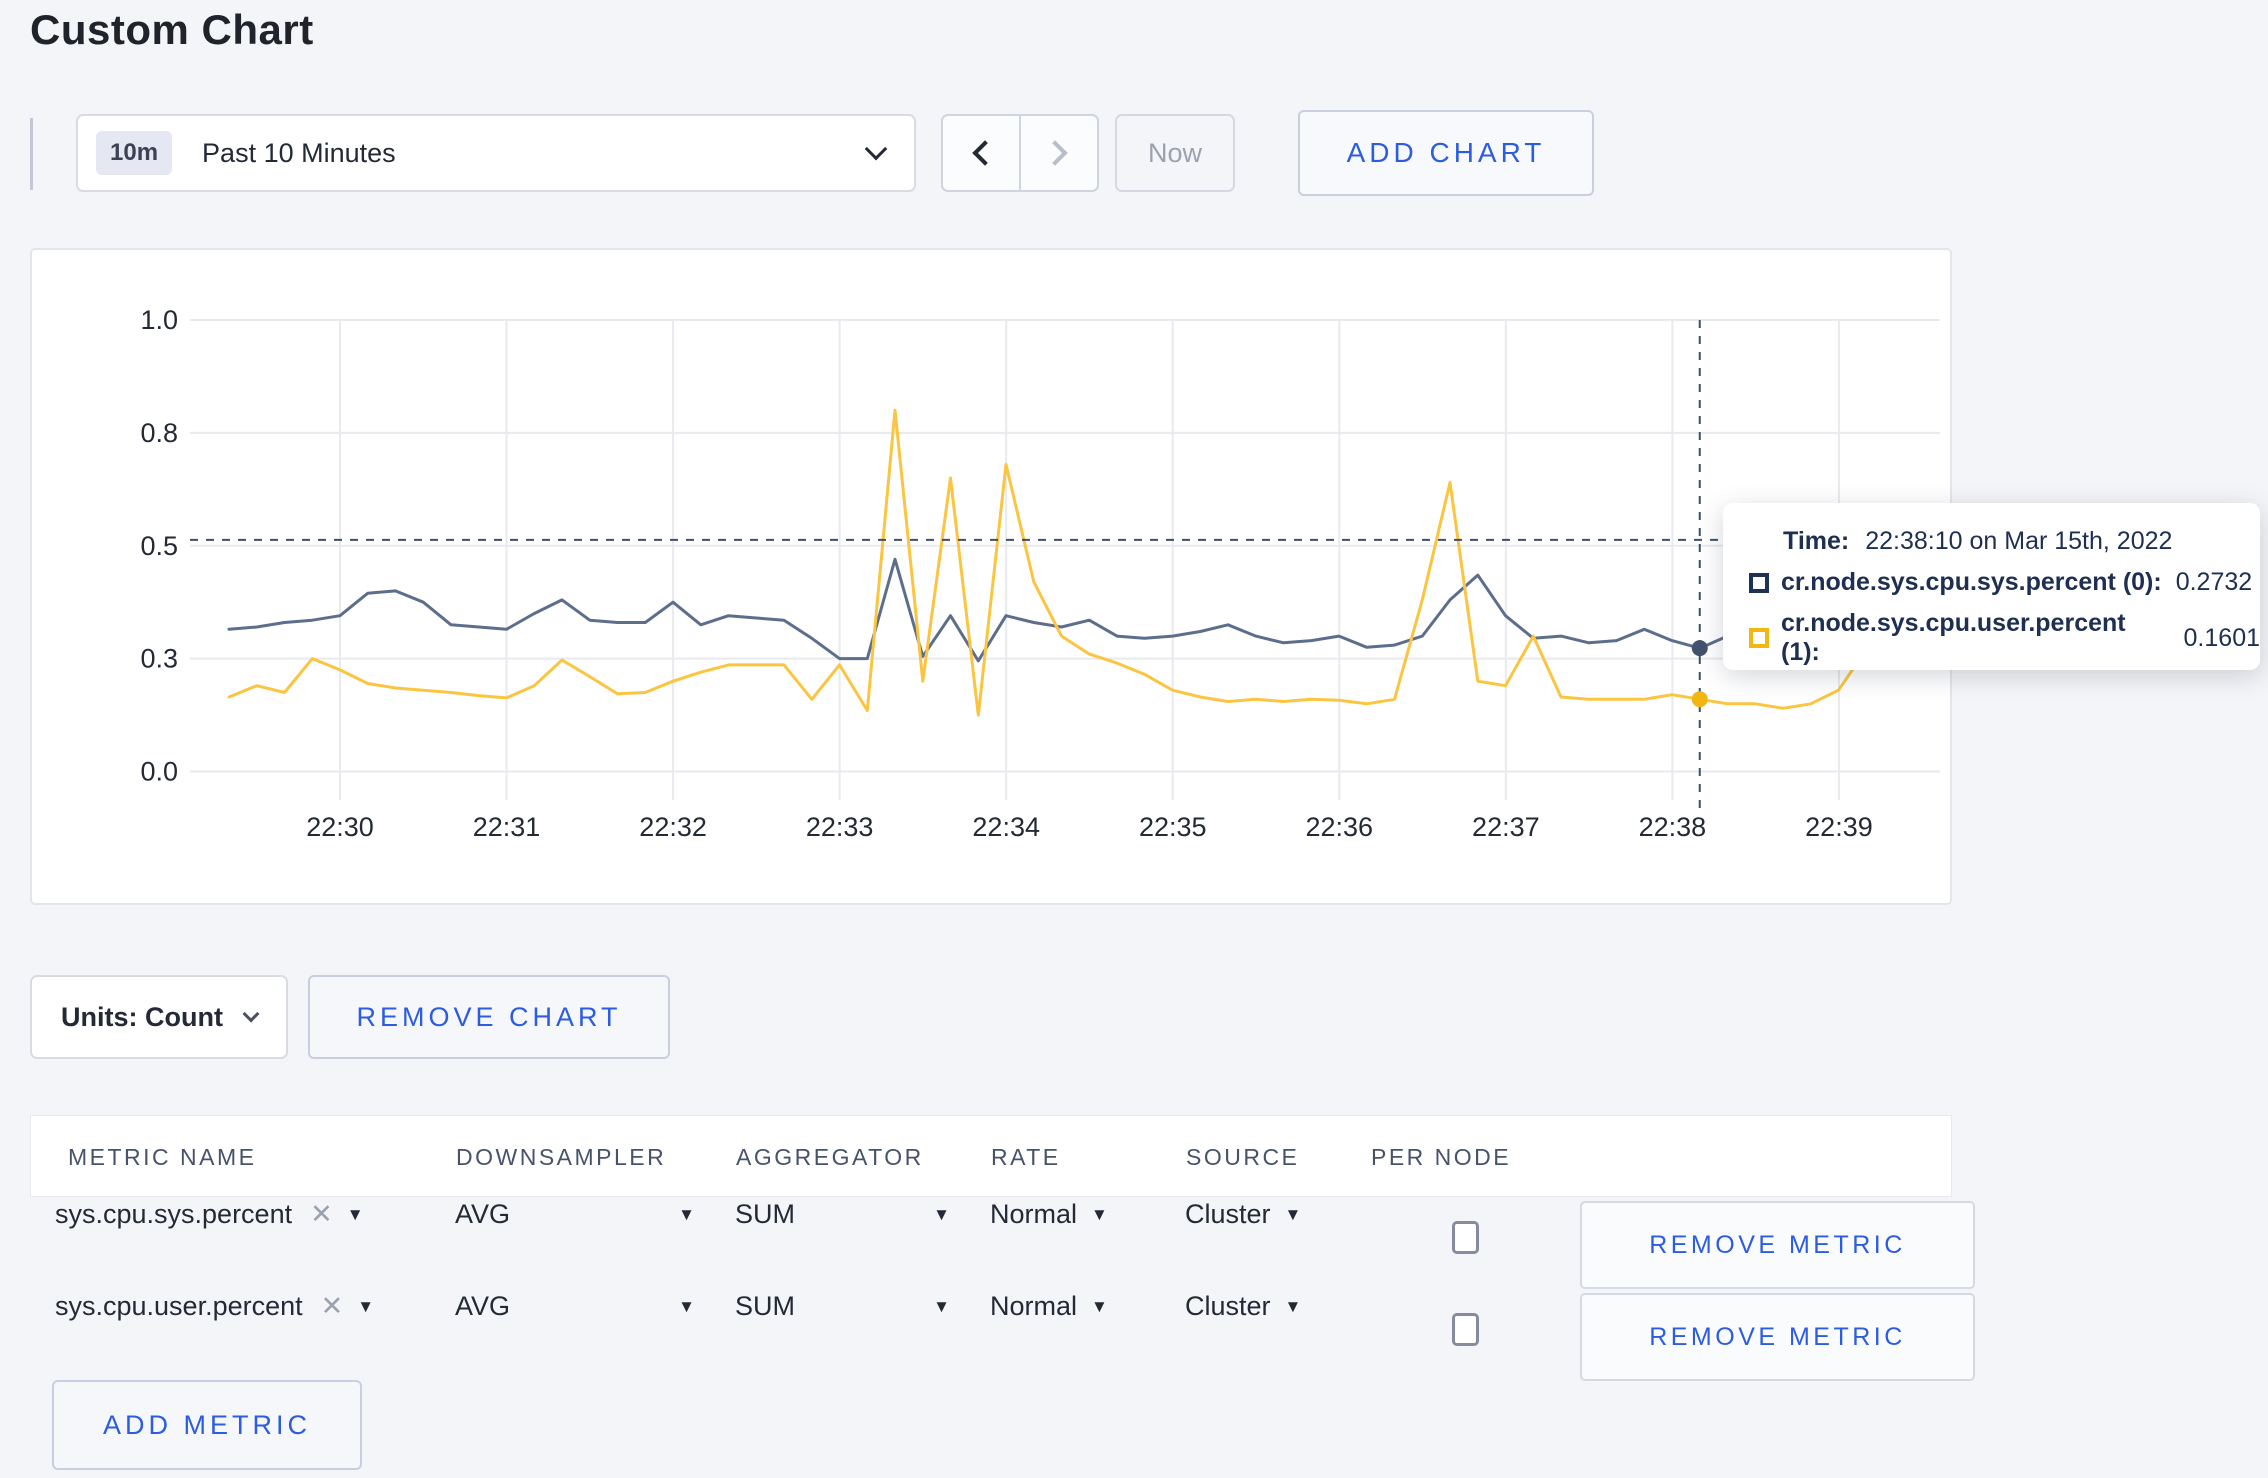 This screenshot has height=1478, width=2268. Describe the element at coordinates (561, 1157) in the screenshot. I see `col-downsampler: DOWNSAMPLER` at that location.